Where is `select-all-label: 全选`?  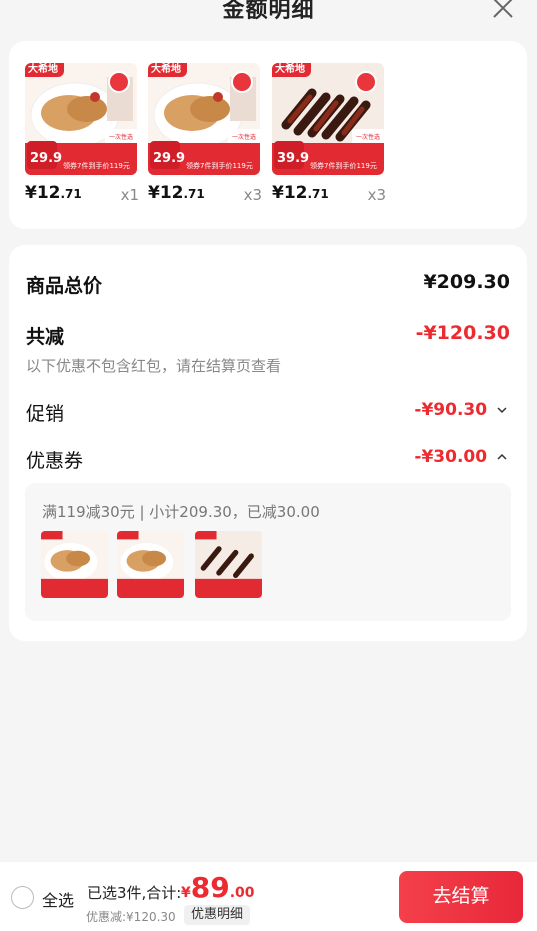
select-all-label: 全选 is located at coordinates (58, 899).